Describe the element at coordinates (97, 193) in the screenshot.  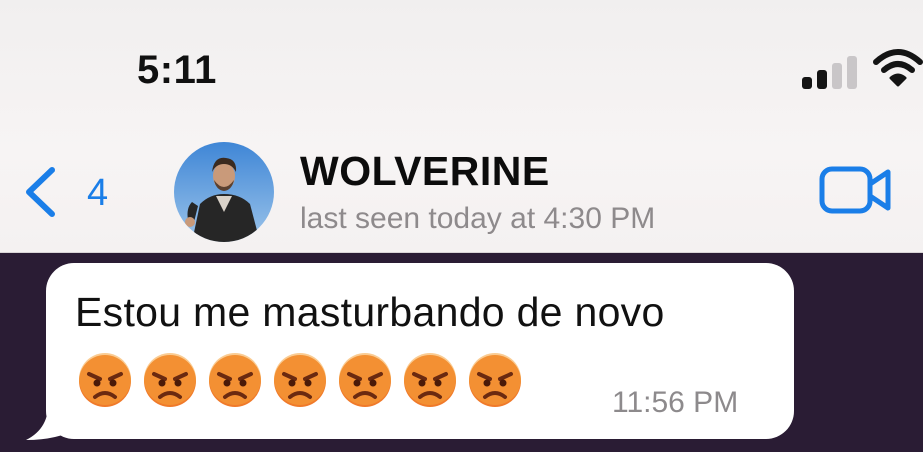
I see `unread-count: 4` at that location.